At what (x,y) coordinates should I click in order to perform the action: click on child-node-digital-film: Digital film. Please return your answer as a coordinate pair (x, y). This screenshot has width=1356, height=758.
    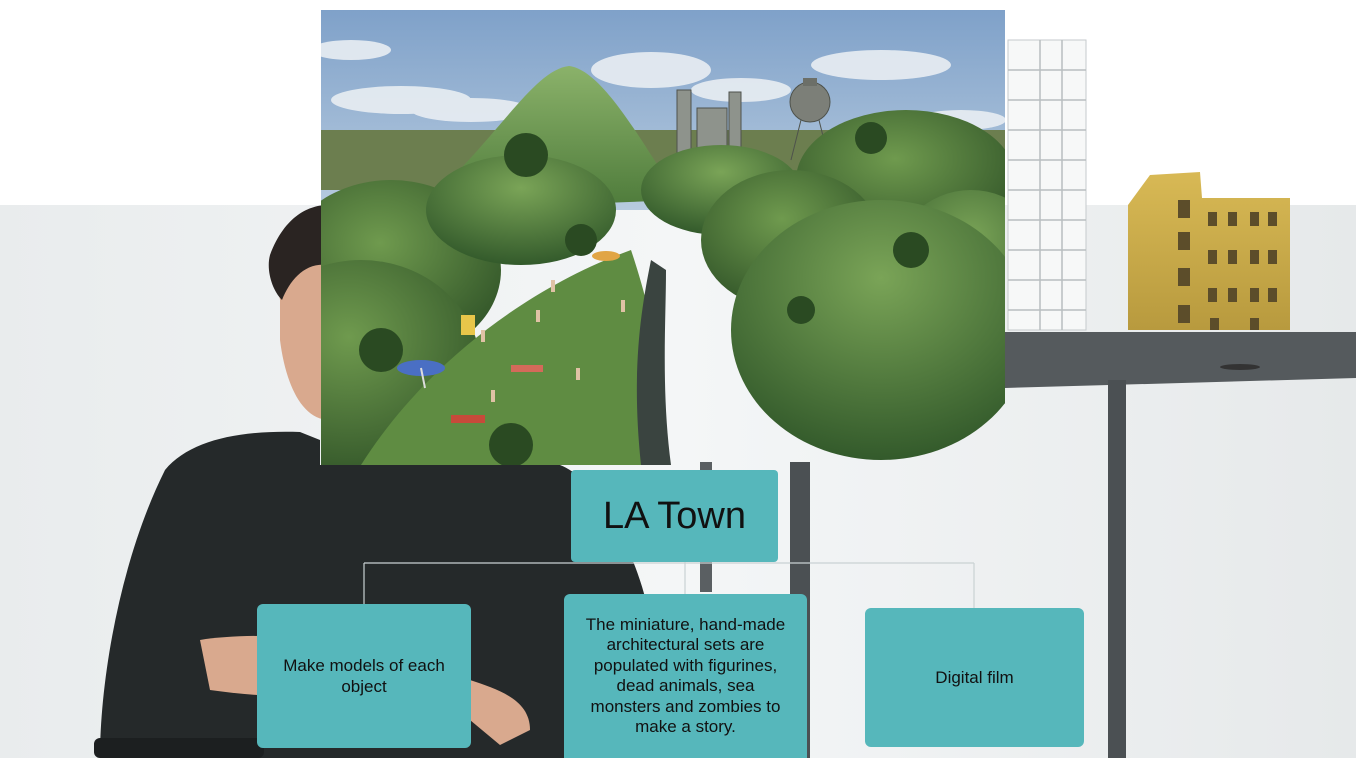
    Looking at the image, I should click on (974, 677).